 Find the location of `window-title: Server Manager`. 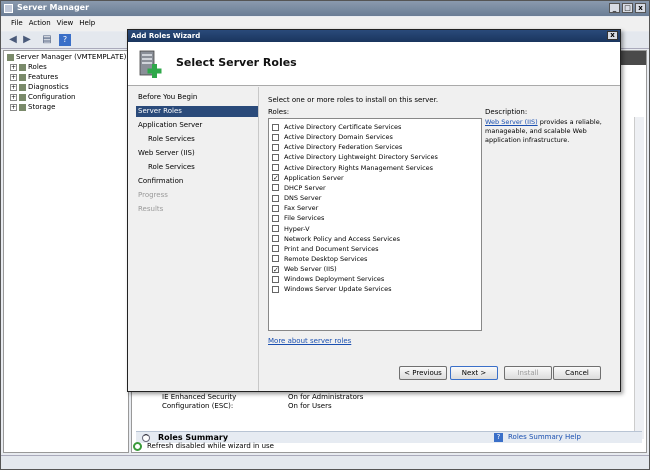

window-title: Server Manager is located at coordinates (53, 7).